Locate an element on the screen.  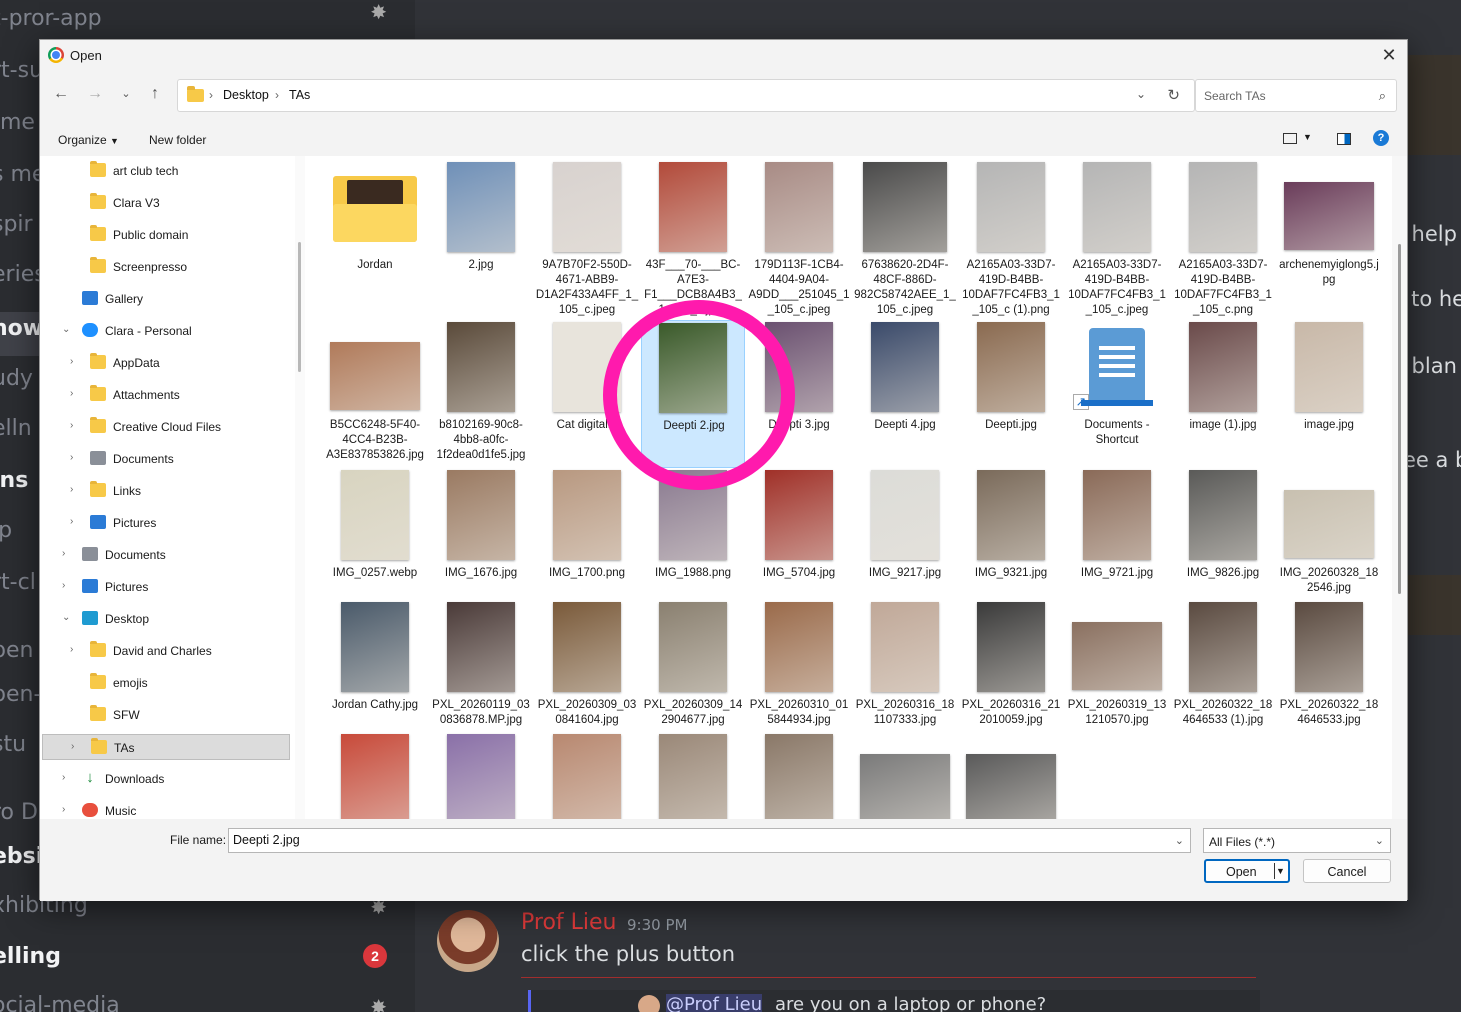
file-tile: image.jpg is located at coordinates (1329, 394).